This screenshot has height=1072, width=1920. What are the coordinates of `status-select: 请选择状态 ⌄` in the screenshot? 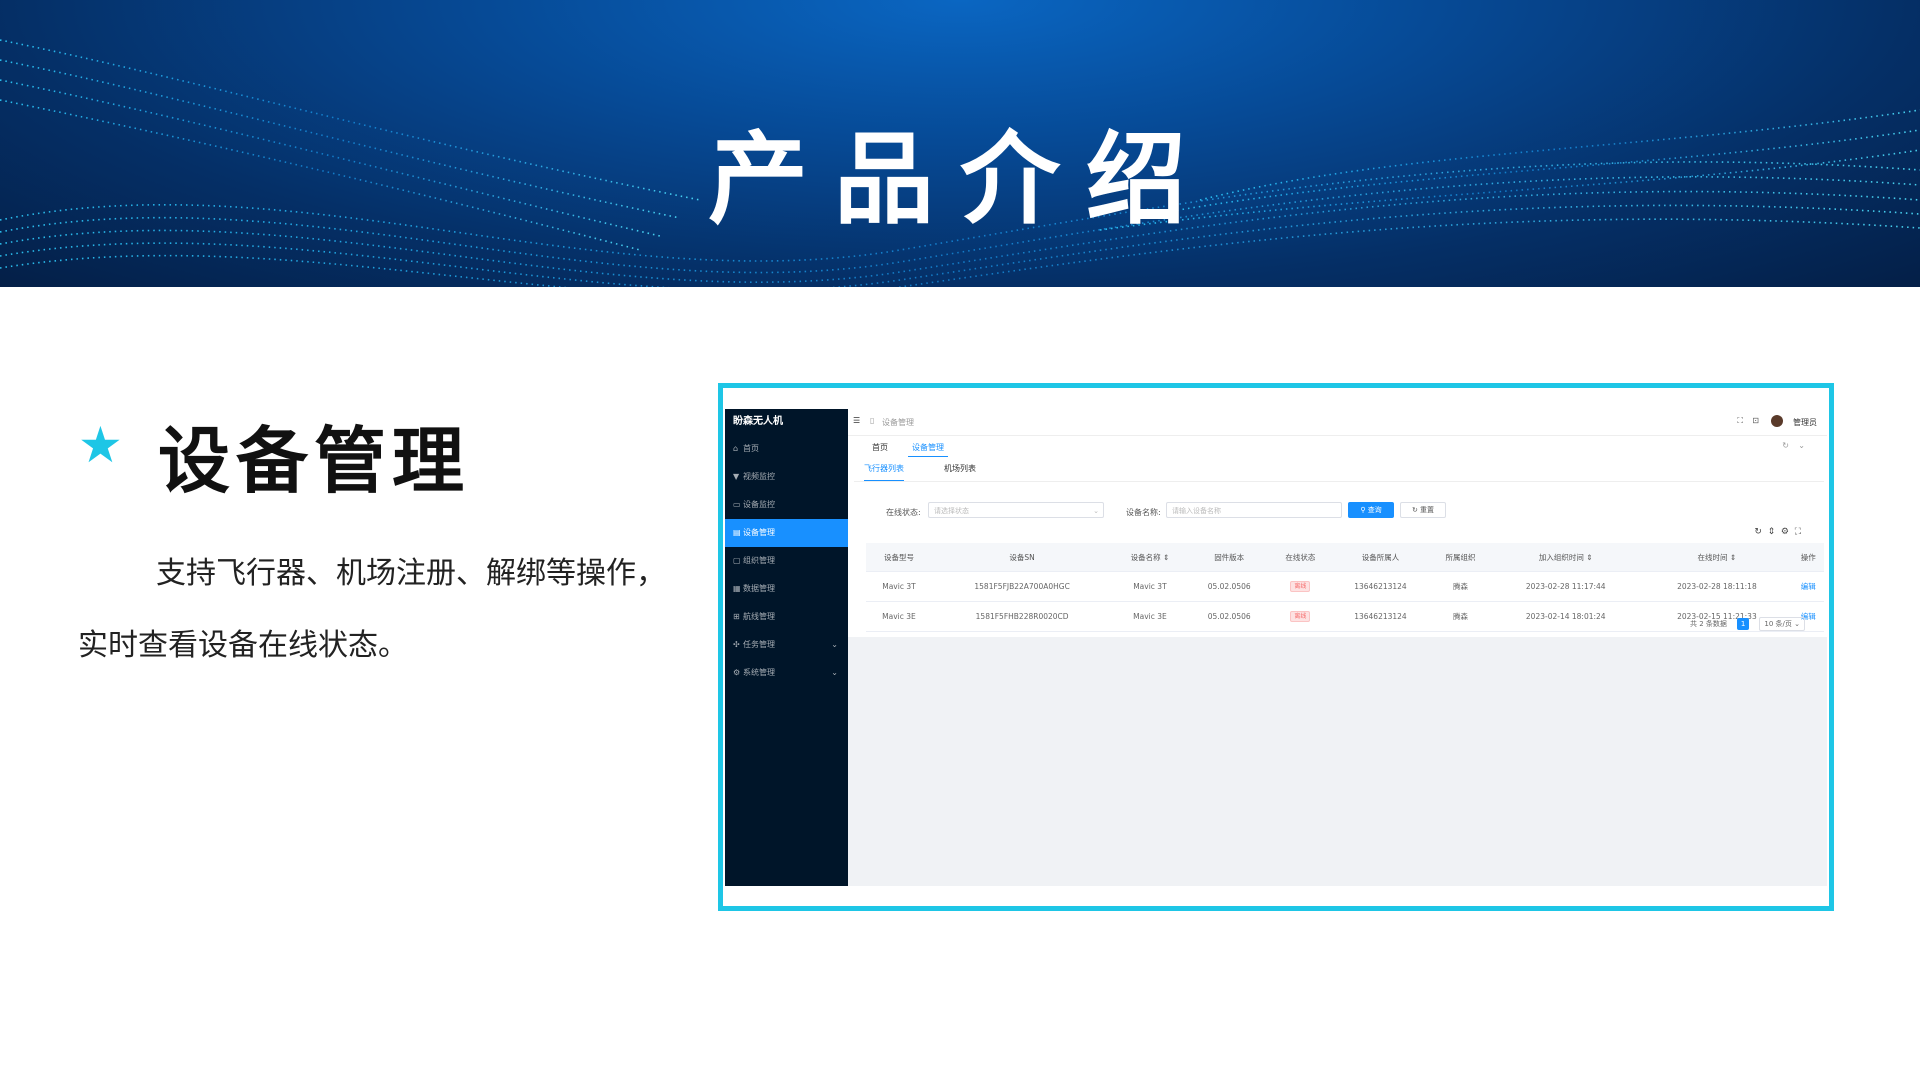 It's located at (1016, 510).